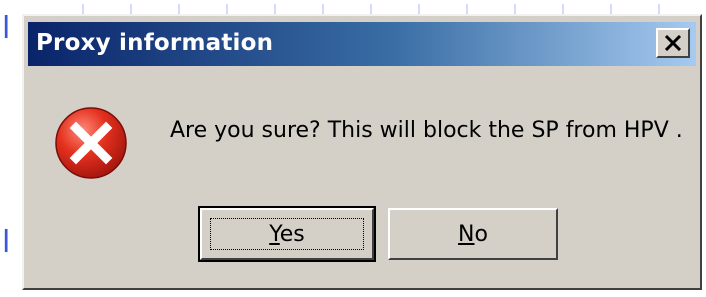 The height and width of the screenshot is (297, 706). What do you see at coordinates (362, 44) in the screenshot?
I see `dialog-titlebar: Proxy information` at bounding box center [362, 44].